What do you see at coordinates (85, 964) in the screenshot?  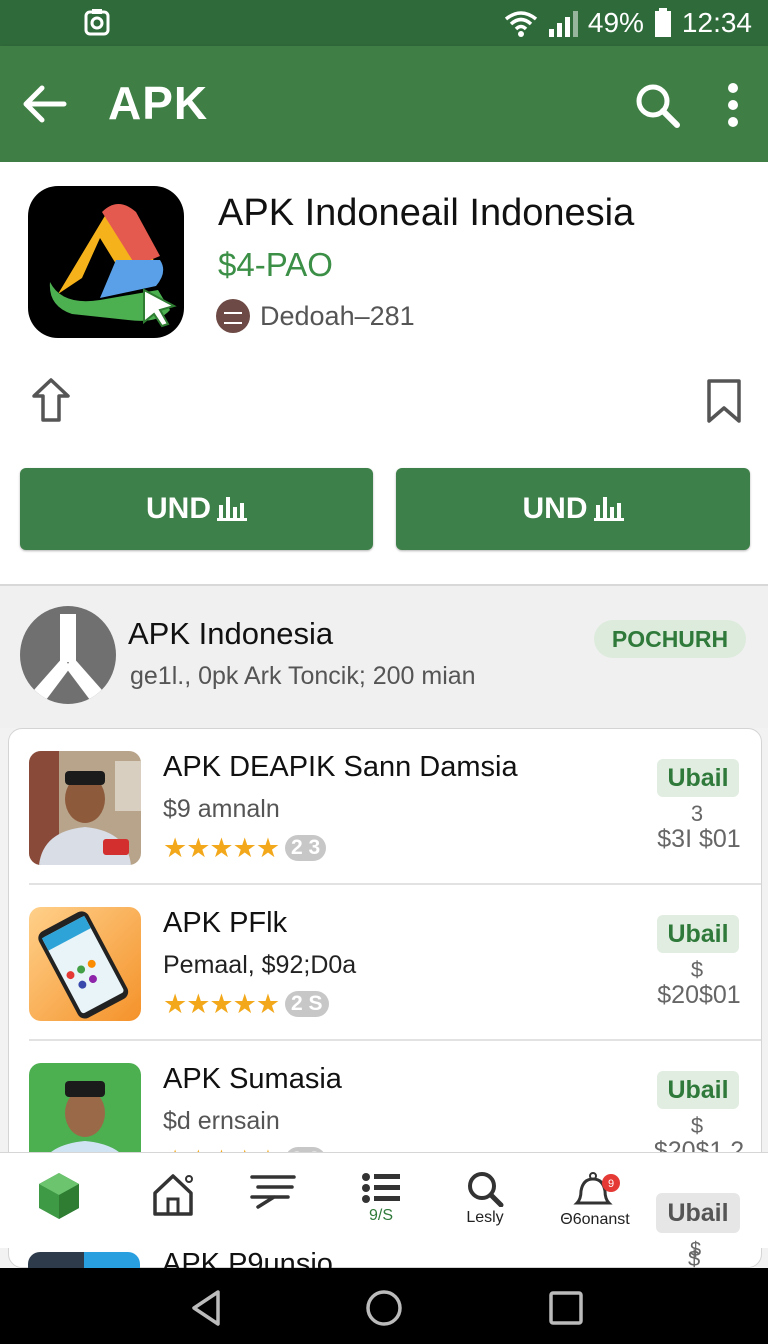 I see `phone-thumbnail` at bounding box center [85, 964].